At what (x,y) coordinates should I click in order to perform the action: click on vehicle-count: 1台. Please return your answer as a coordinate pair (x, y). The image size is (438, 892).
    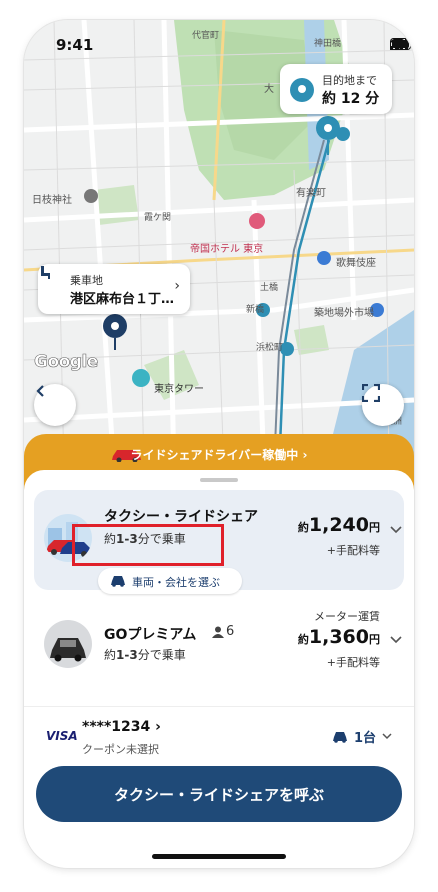
    Looking at the image, I should click on (364, 738).